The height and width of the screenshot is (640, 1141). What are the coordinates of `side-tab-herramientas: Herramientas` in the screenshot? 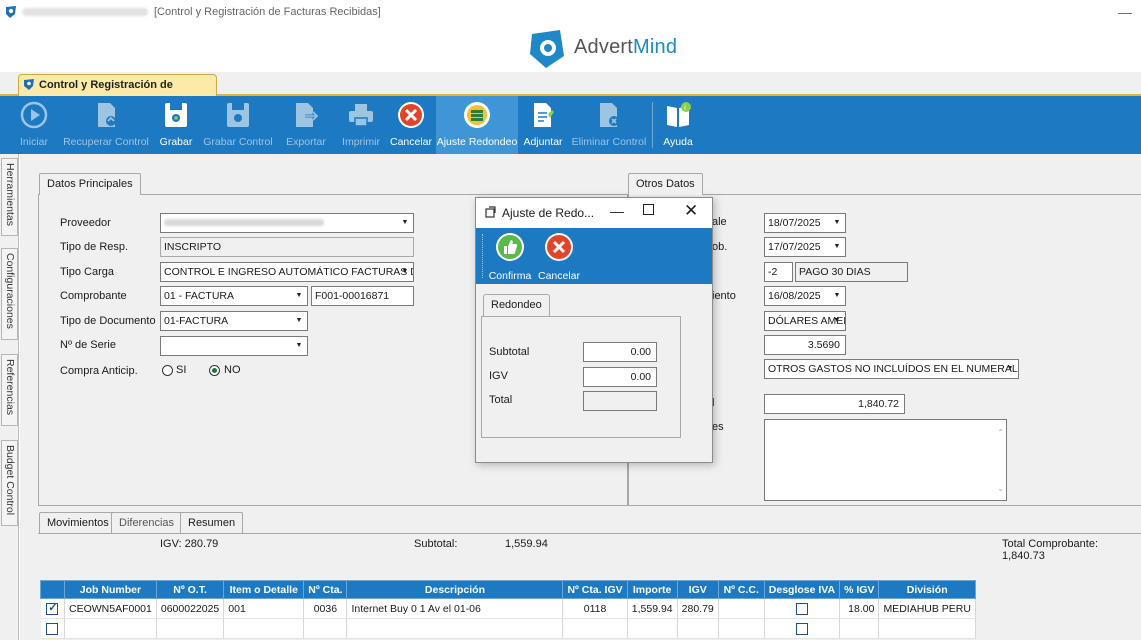 It's located at (9, 197).